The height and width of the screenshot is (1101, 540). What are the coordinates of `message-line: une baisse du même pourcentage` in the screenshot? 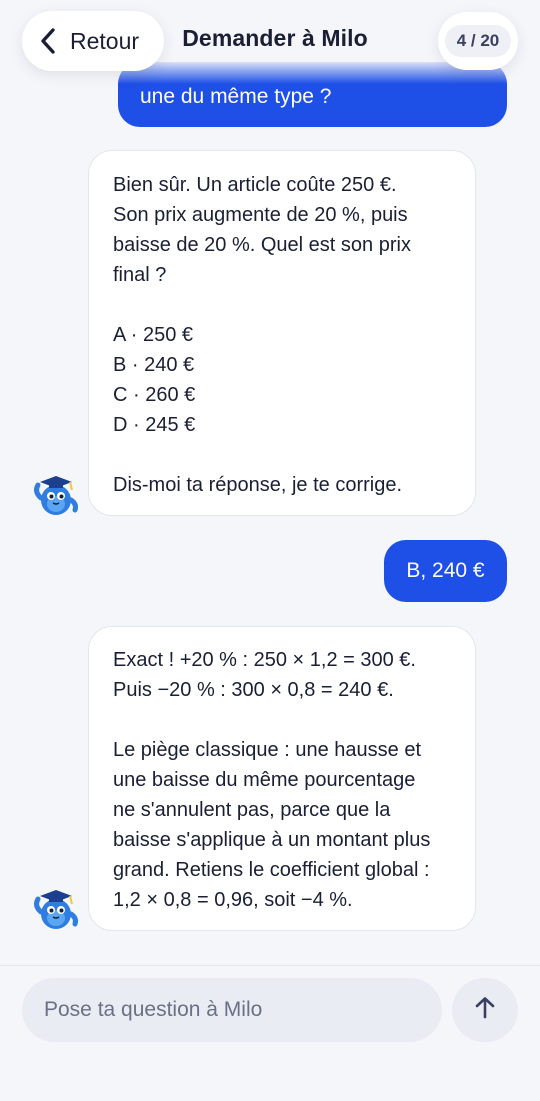 It's located at (264, 780).